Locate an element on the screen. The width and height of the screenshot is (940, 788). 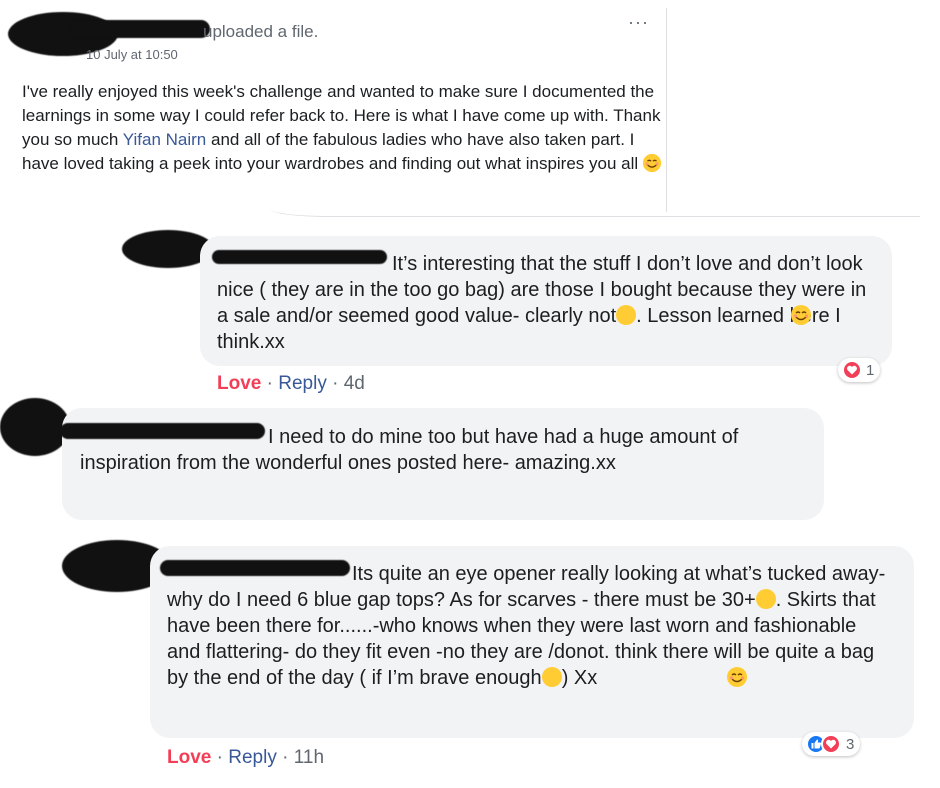
reaction-count: 1 is located at coordinates (870, 370).